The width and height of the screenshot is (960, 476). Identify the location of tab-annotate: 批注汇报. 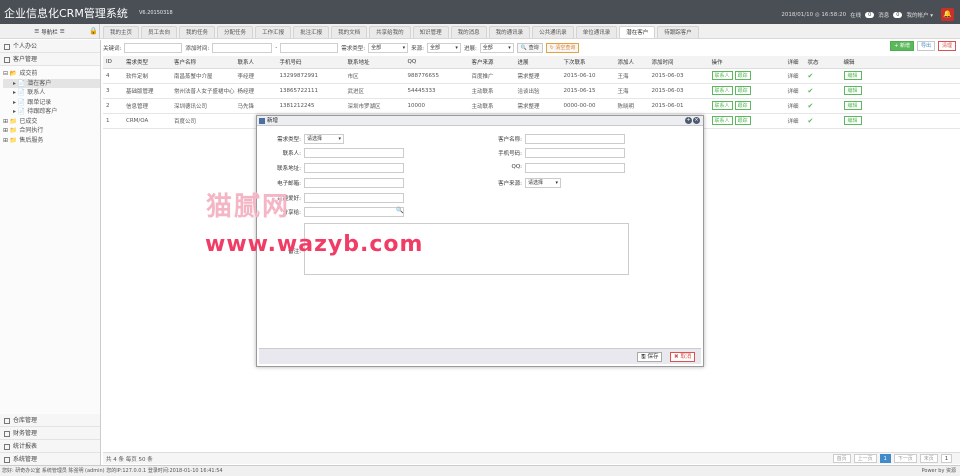
(311, 32).